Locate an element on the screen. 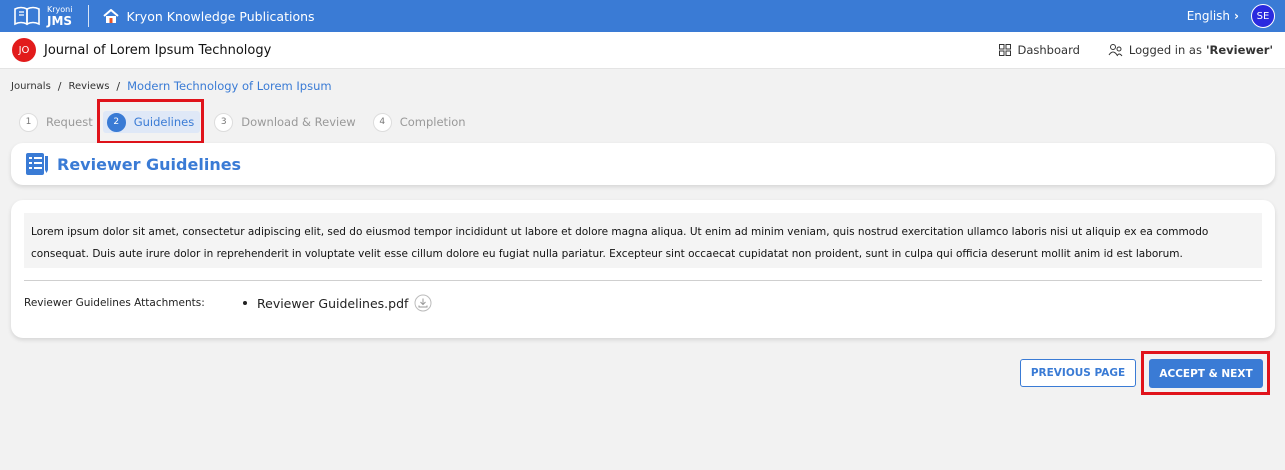 The image size is (1285, 470). logged-in-role: 'Reviewer' is located at coordinates (1239, 50).